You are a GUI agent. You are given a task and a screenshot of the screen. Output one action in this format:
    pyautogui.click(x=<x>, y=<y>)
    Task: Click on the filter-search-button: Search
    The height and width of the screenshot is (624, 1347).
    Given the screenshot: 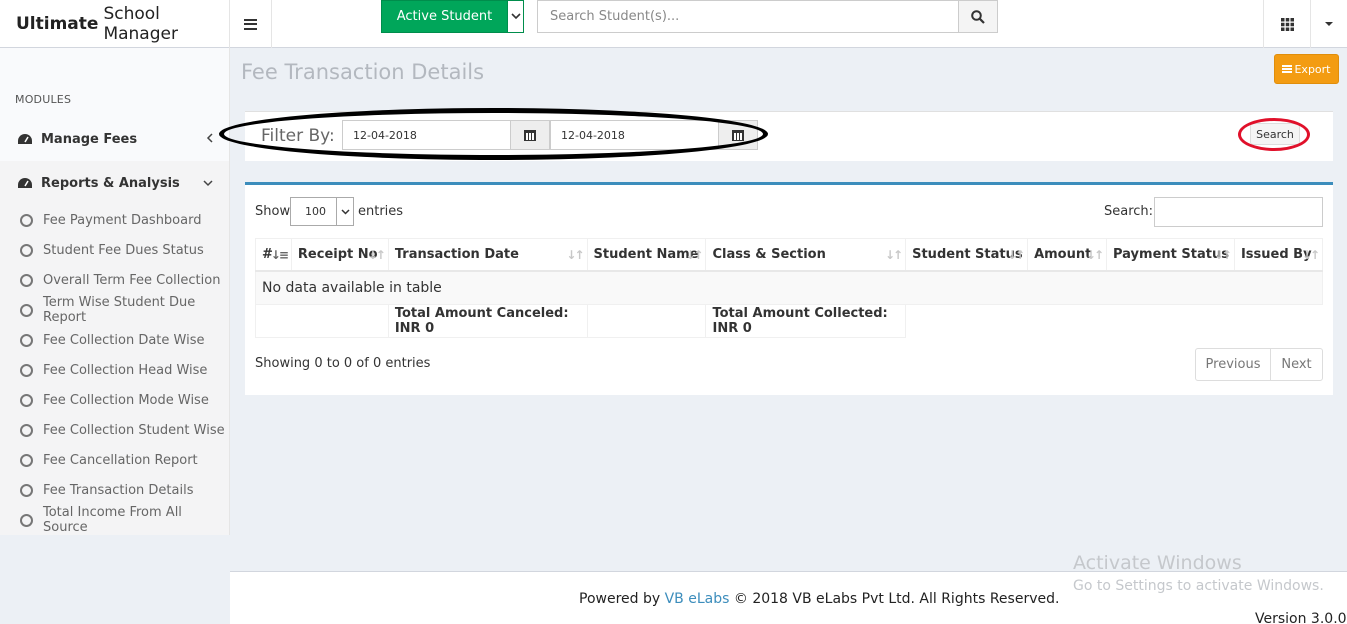 What is the action you would take?
    pyautogui.click(x=1275, y=134)
    